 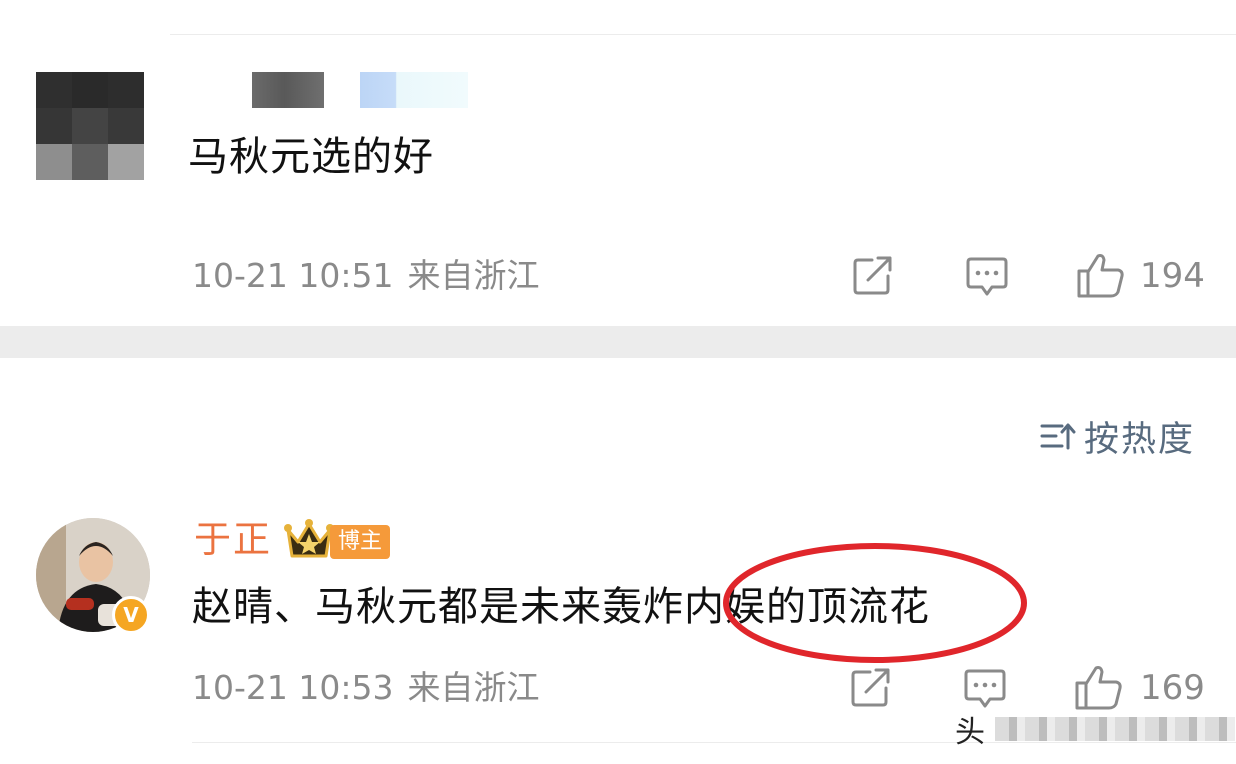 I want to click on comment-meta: 10-21 10:53 来自浙江, so click(x=365, y=688).